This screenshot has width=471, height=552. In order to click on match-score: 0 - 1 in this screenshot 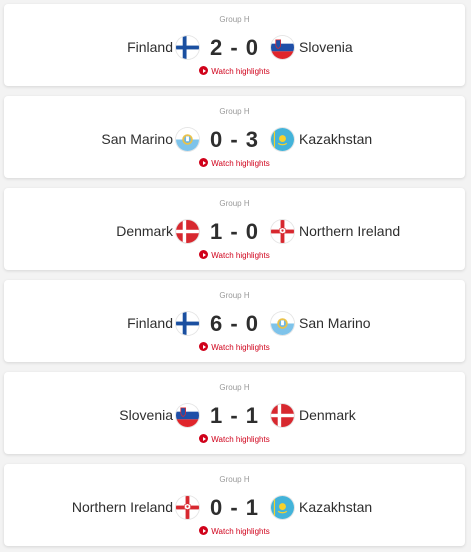, I will do `click(234, 507)`.